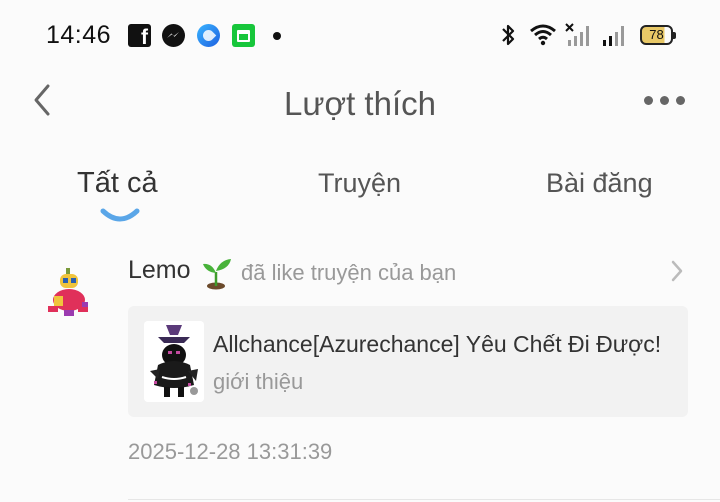 Image resolution: width=720 pixels, height=502 pixels. I want to click on status-time: 14:46, so click(79, 35).